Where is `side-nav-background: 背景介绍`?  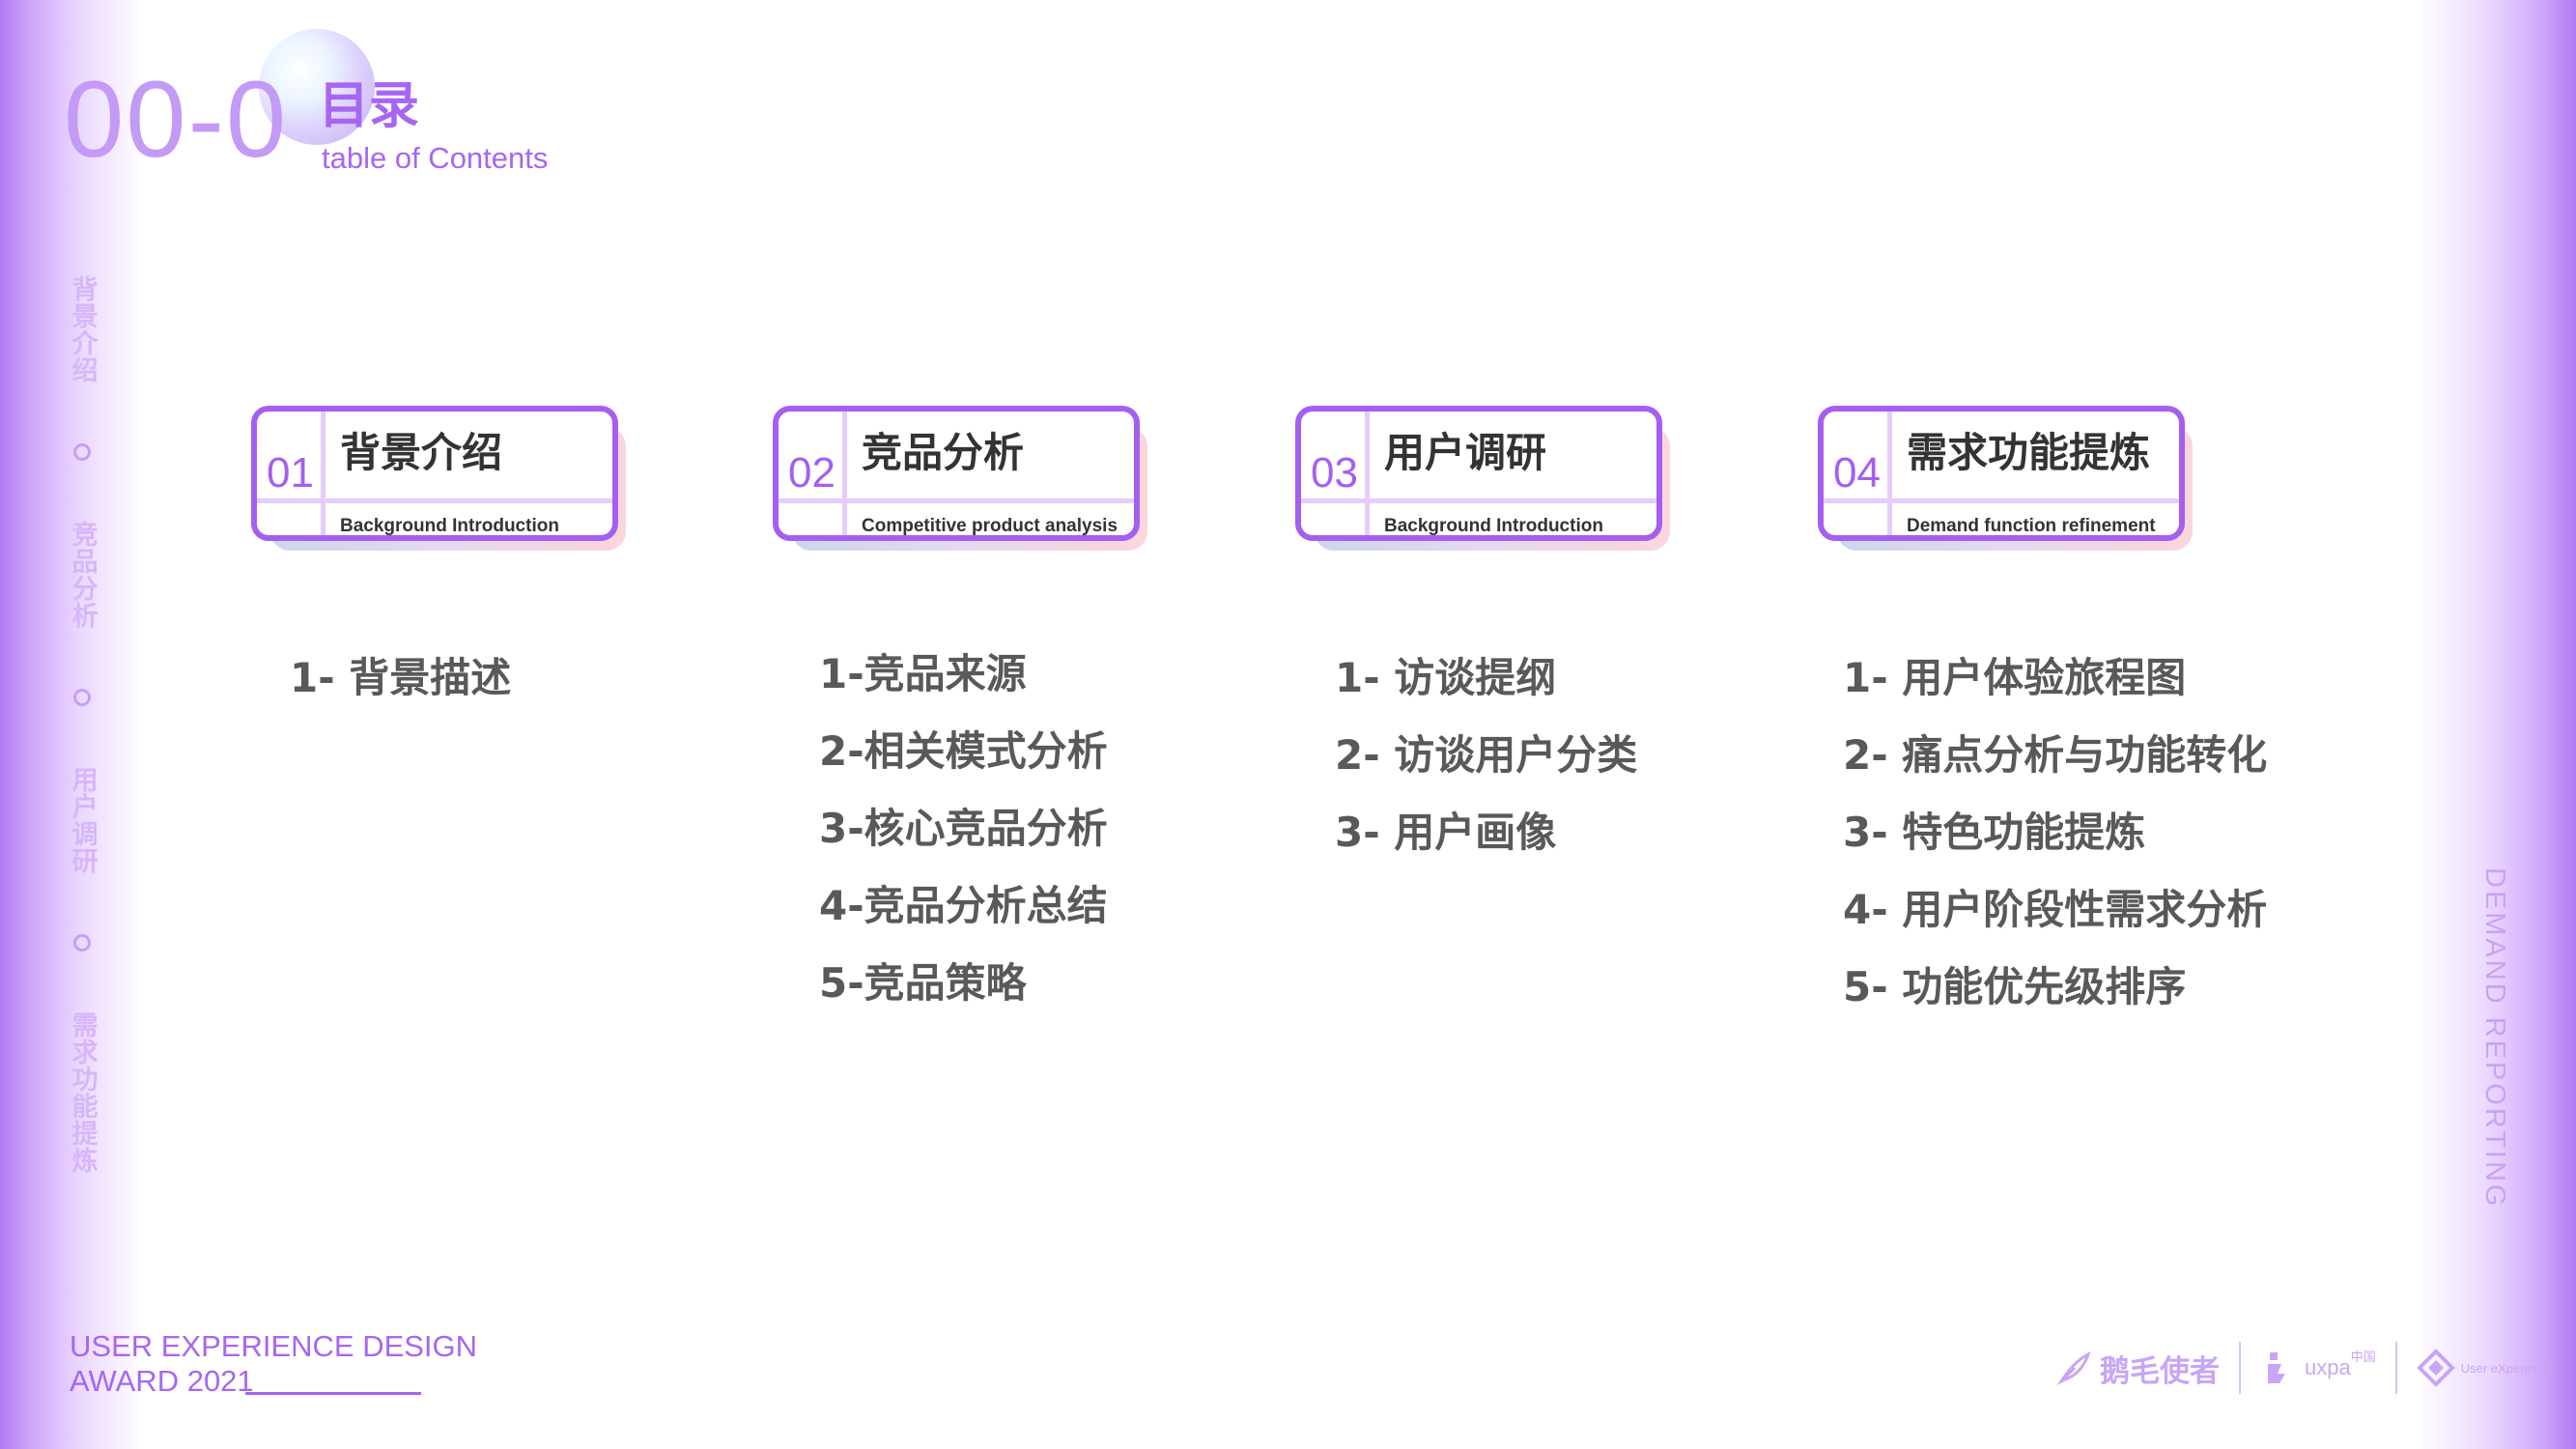
side-nav-background: 背景介绍 is located at coordinates (83, 329).